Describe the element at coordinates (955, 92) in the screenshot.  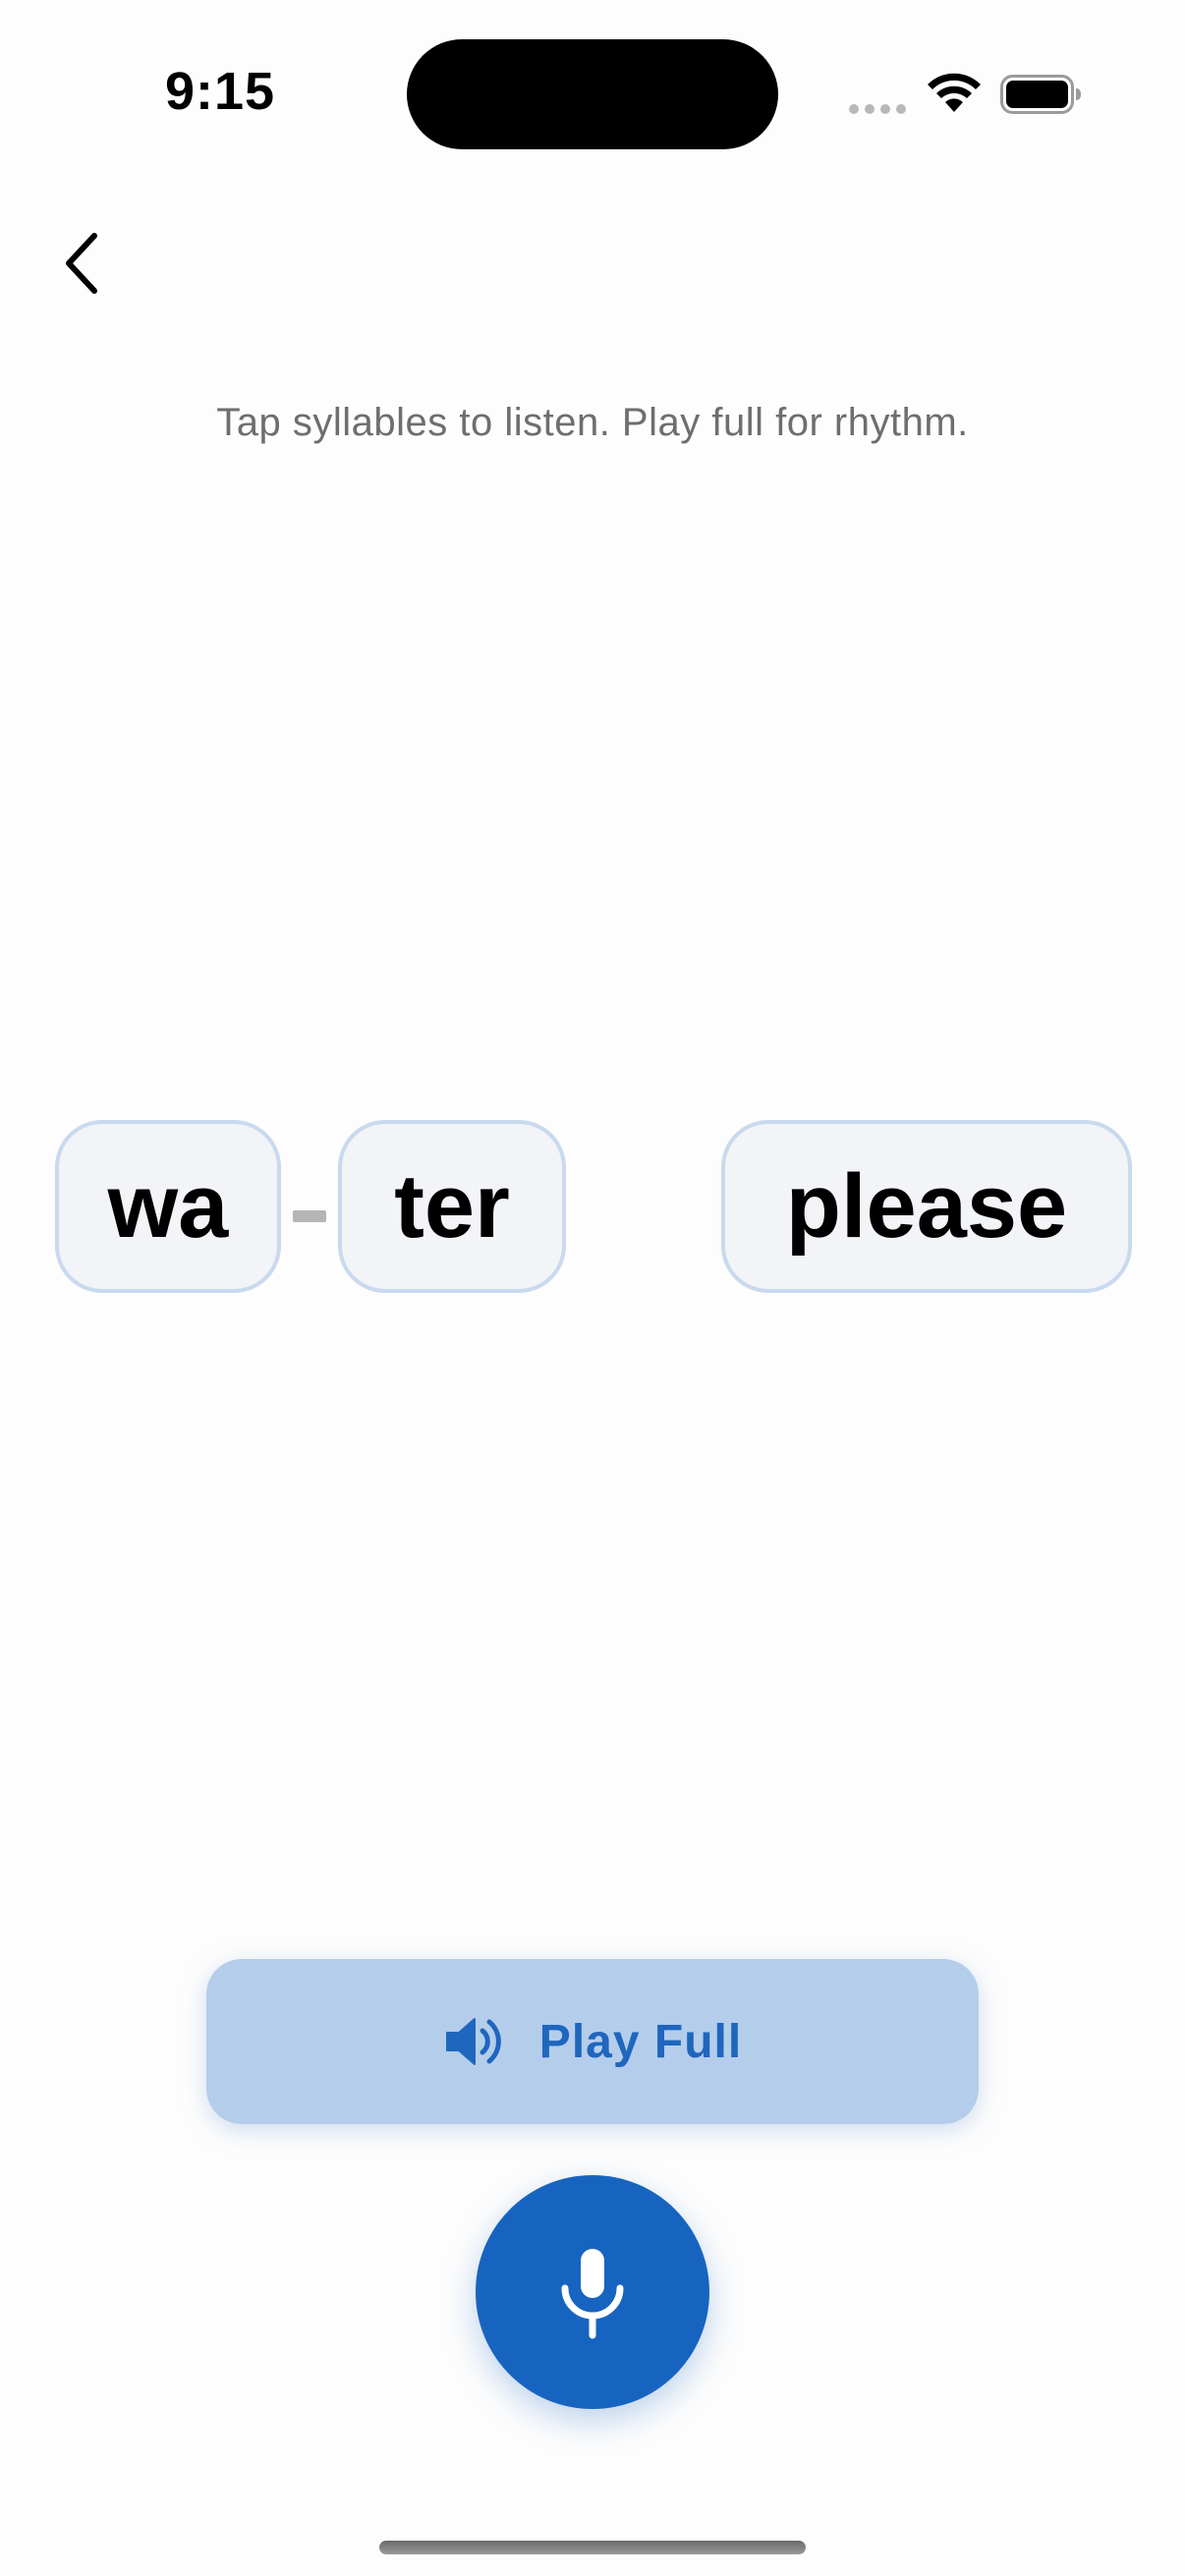
I see `wifi-icon` at that location.